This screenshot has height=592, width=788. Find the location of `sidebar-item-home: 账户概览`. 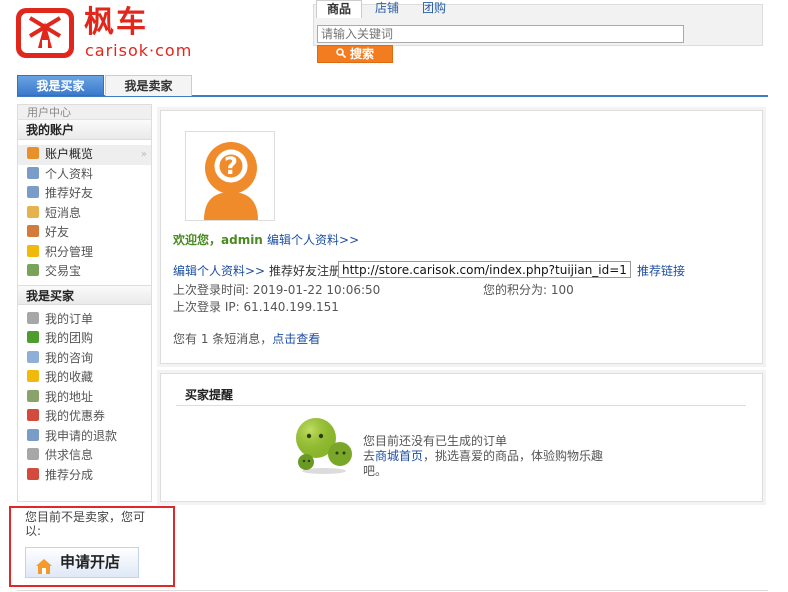

sidebar-item-home: 账户概览 is located at coordinates (84, 155).